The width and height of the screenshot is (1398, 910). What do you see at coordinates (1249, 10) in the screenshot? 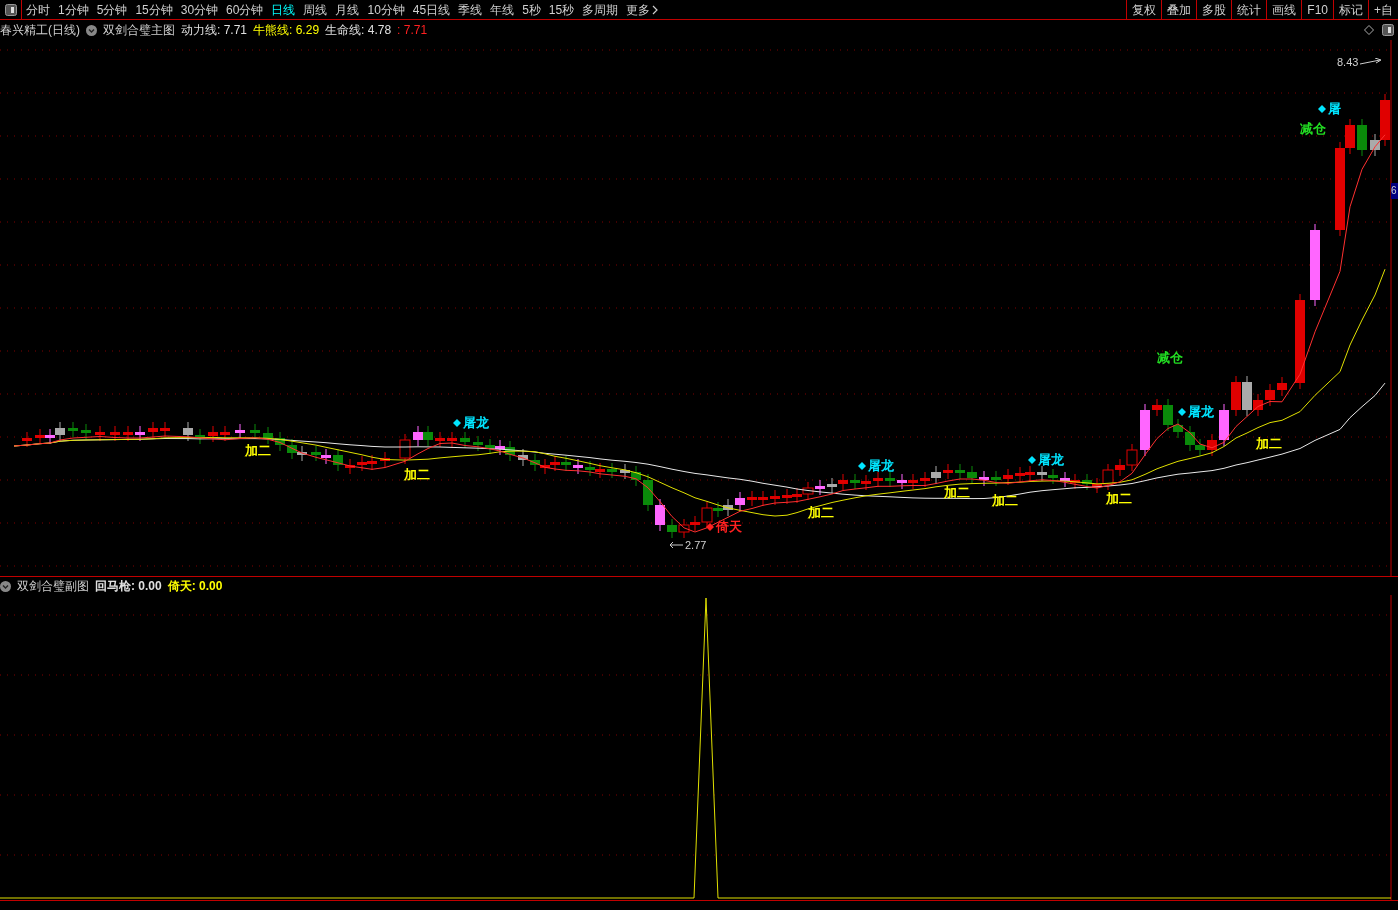
I see `toolbar-button: 统计` at bounding box center [1249, 10].